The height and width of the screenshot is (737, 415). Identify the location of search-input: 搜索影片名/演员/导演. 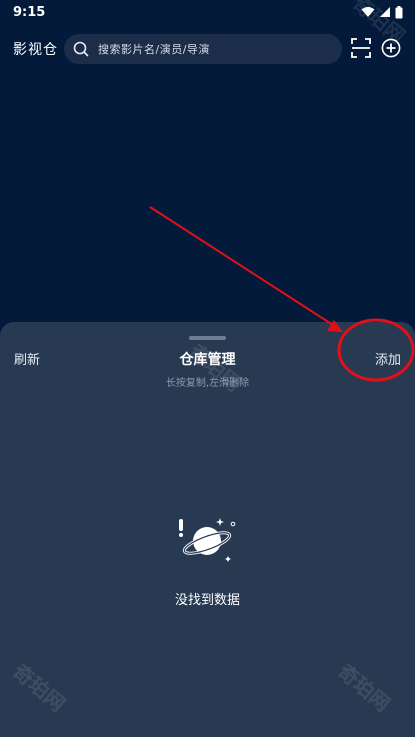
(203, 49).